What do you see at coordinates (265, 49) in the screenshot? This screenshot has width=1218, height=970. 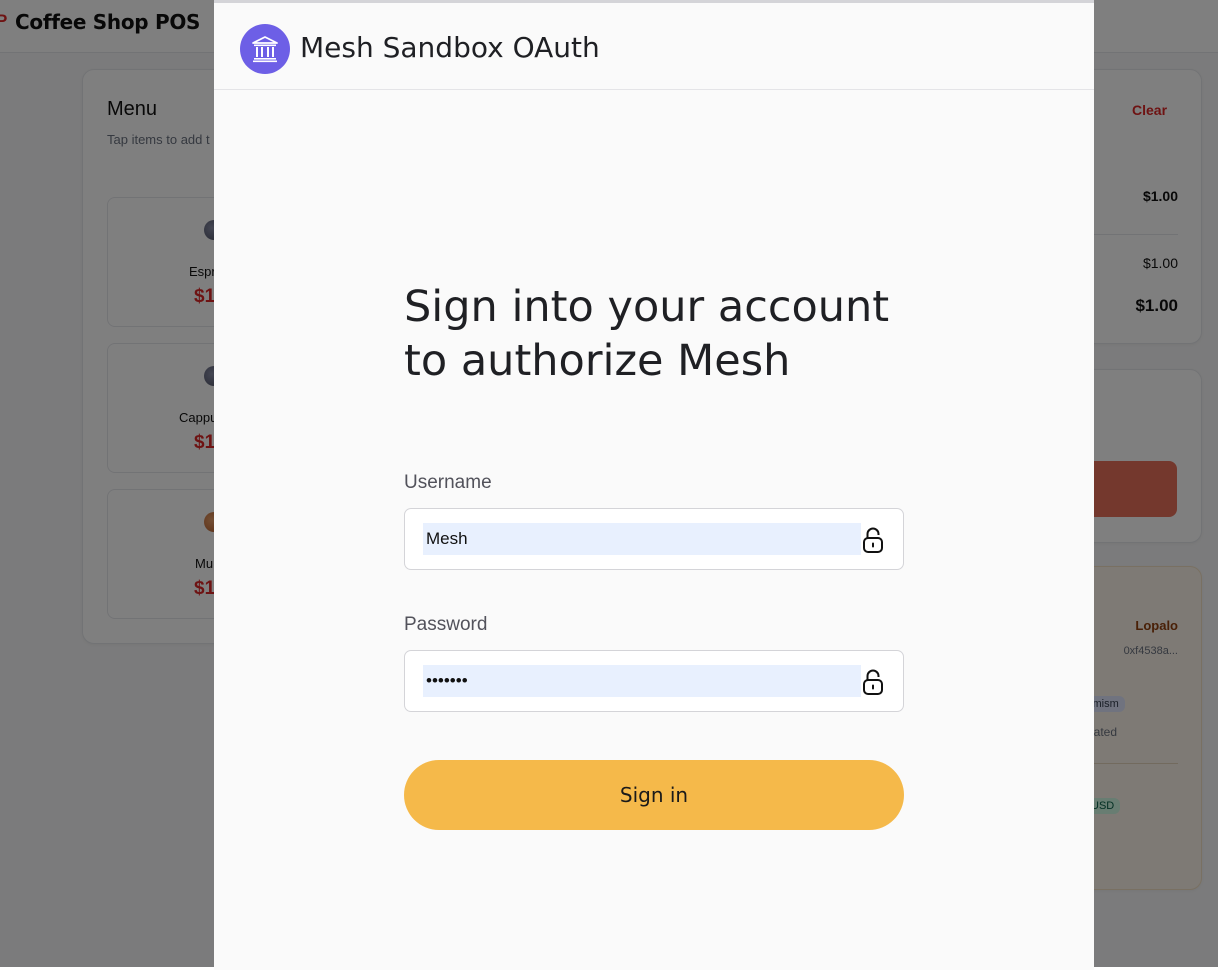 I see `bank-icon` at bounding box center [265, 49].